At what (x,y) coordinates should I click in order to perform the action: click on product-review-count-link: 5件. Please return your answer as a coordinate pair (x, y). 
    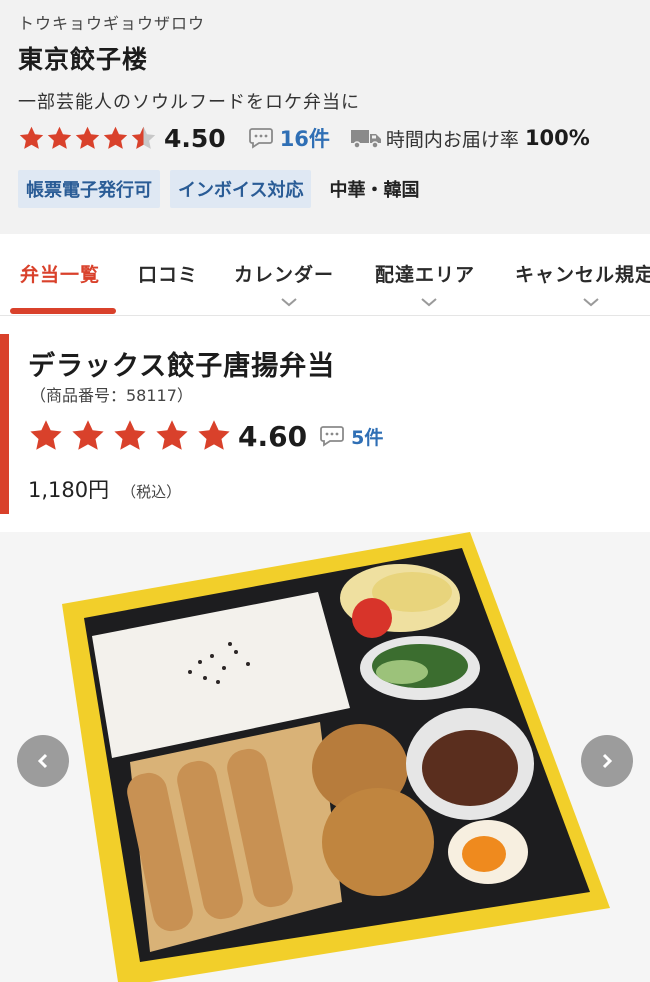
    Looking at the image, I should click on (367, 436).